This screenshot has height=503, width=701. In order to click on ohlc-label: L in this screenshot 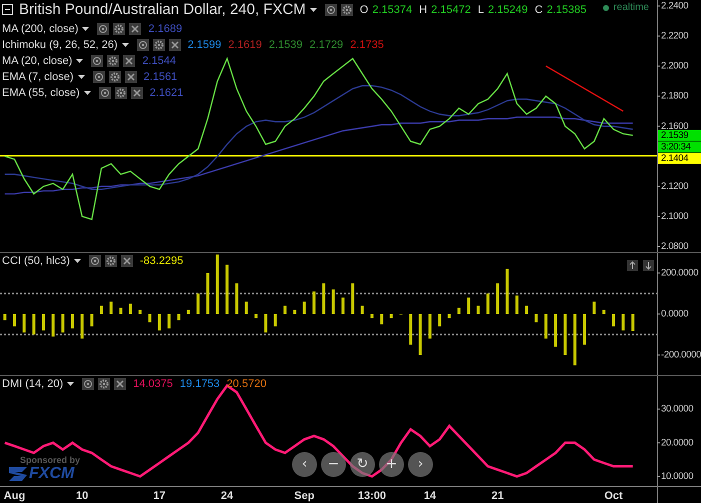, I will do `click(481, 10)`.